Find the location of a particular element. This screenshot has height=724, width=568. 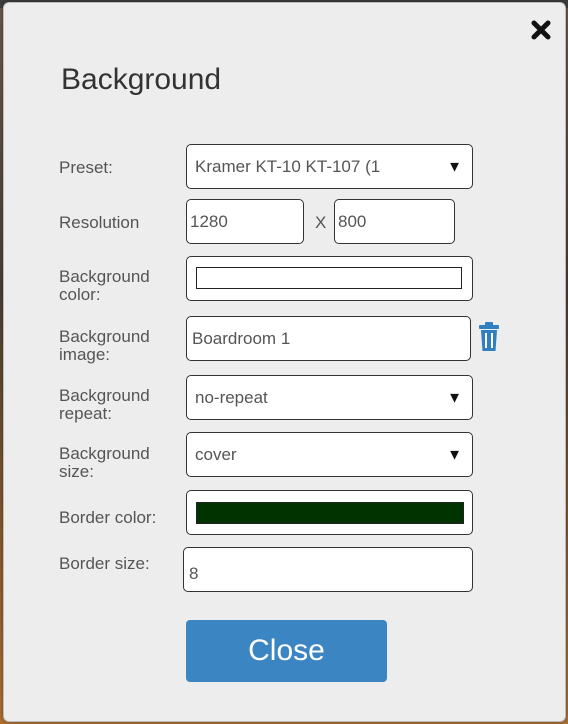

border-size-input: 8 is located at coordinates (328, 569).